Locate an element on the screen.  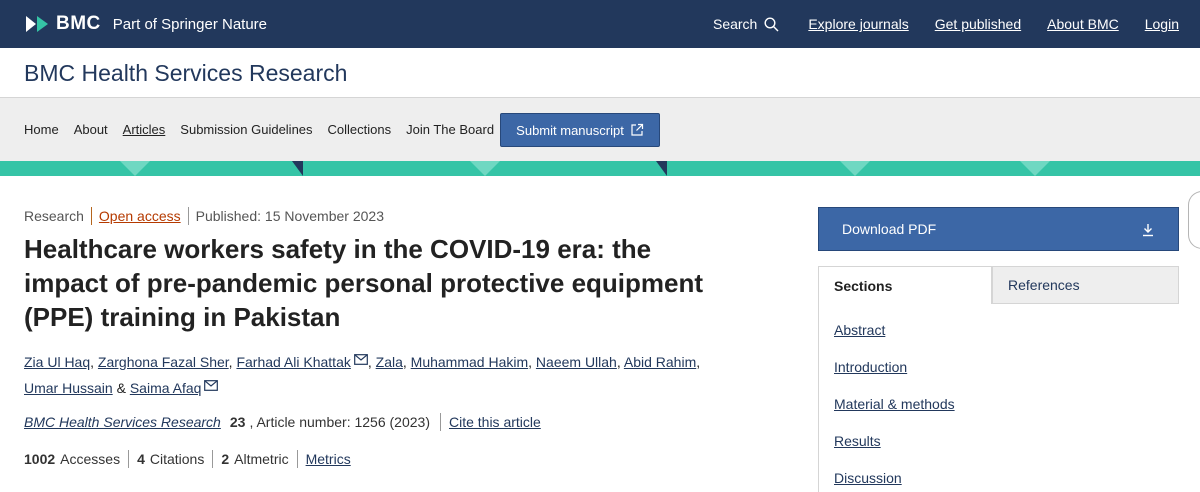
published-date: Published: 15 November 2023 is located at coordinates (289, 216).